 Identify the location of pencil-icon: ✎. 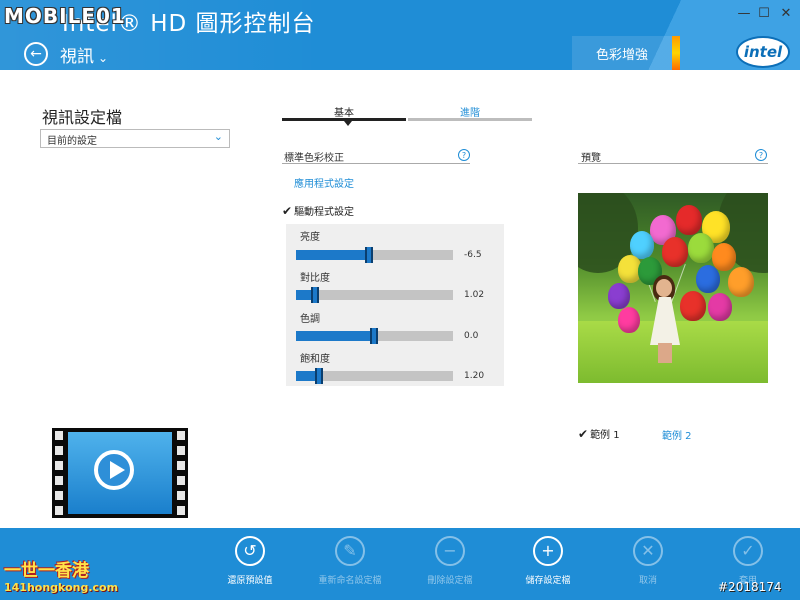
(350, 551).